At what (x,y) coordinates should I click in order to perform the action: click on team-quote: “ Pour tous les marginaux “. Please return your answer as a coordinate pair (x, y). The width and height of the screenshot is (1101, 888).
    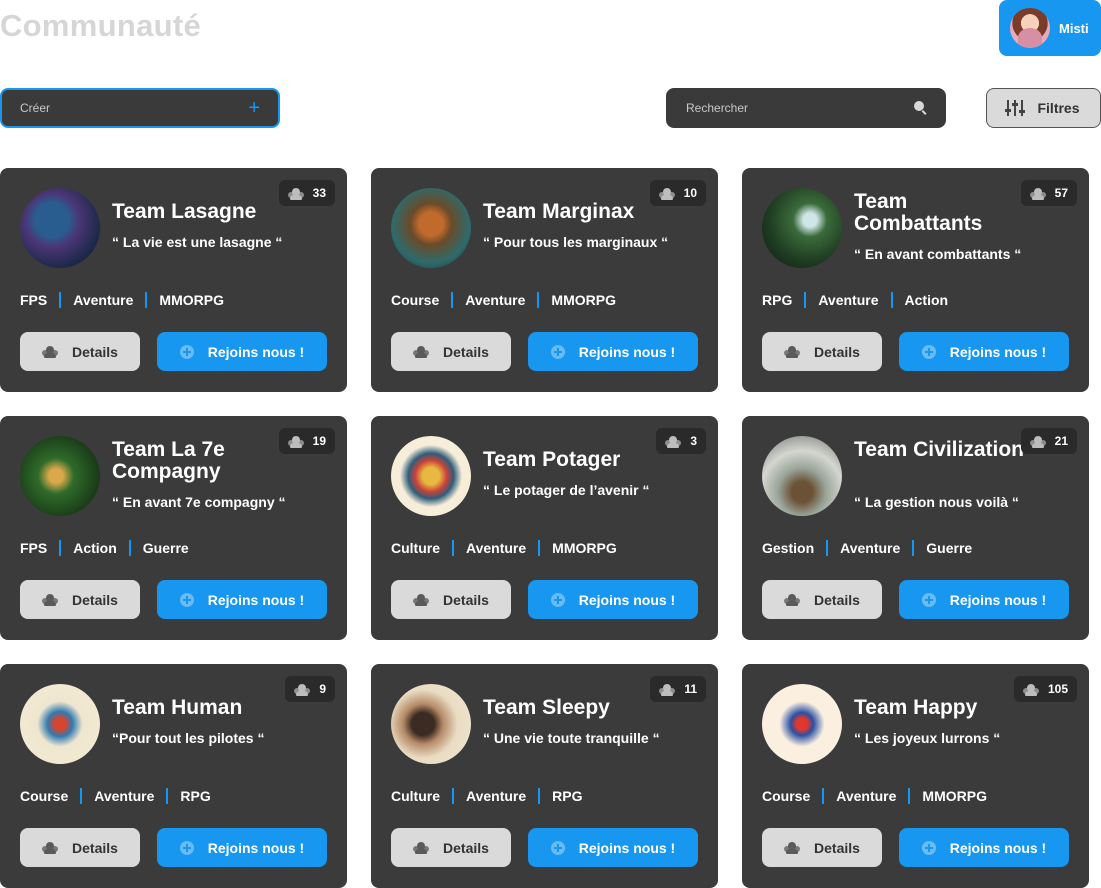
    Looking at the image, I should click on (576, 242).